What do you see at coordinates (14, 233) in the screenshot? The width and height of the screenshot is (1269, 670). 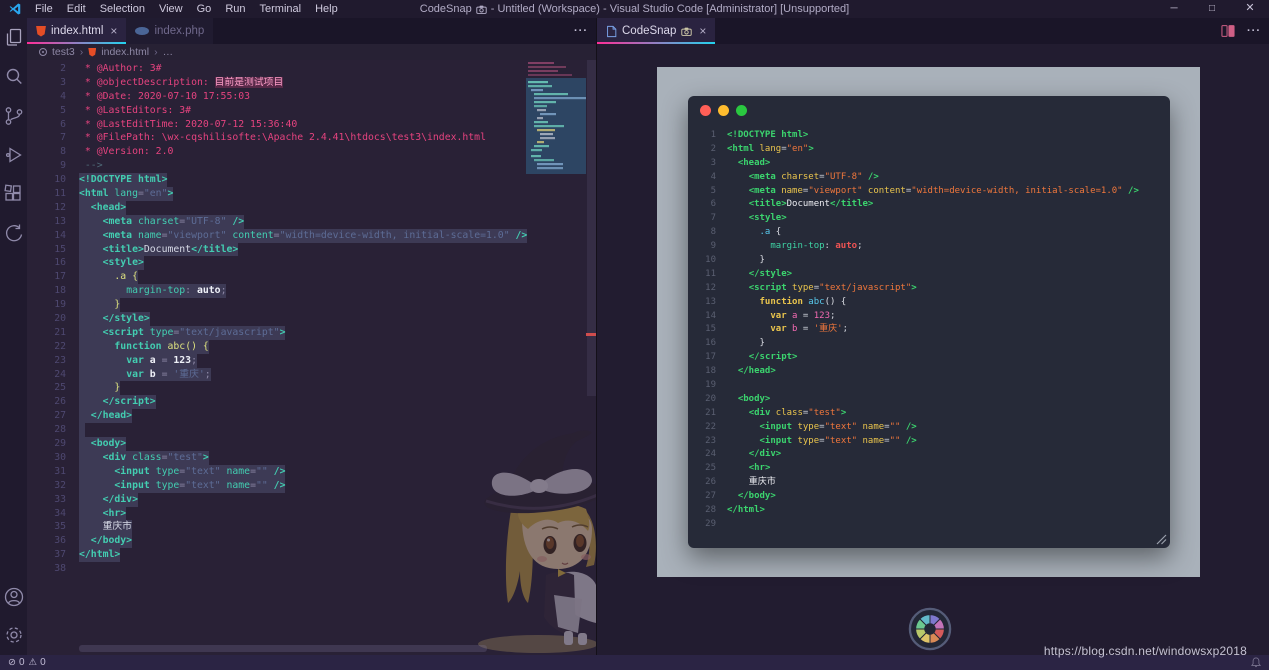 I see `back-navigation-icon` at bounding box center [14, 233].